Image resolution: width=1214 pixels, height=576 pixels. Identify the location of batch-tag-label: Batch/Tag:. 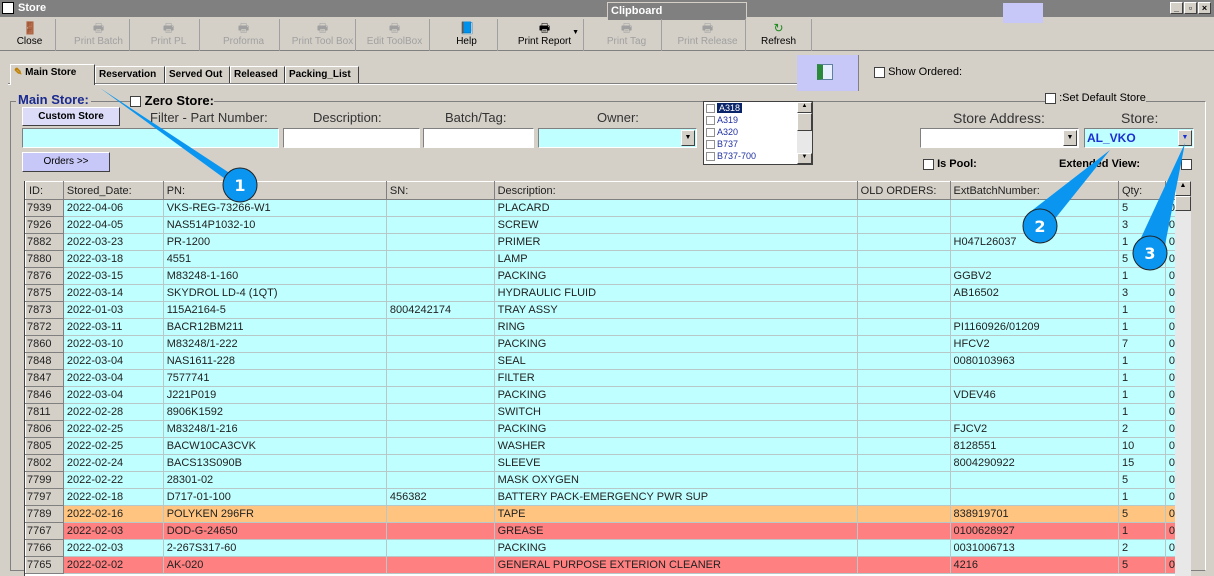
(476, 117).